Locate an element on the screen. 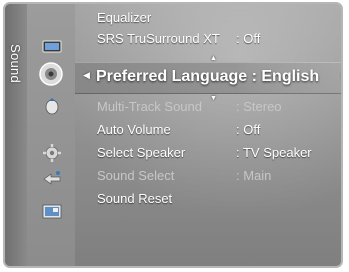 This screenshot has width=349, height=272. picture-icon is located at coordinates (52, 46).